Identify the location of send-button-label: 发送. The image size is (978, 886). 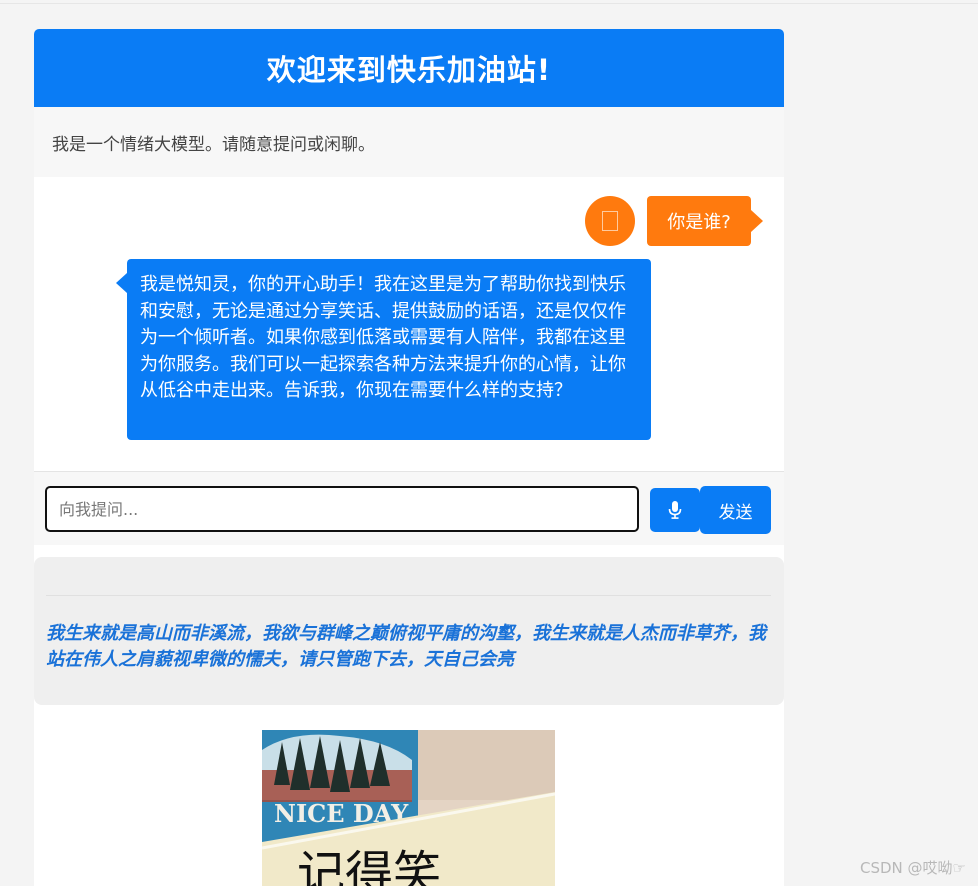
(735, 512).